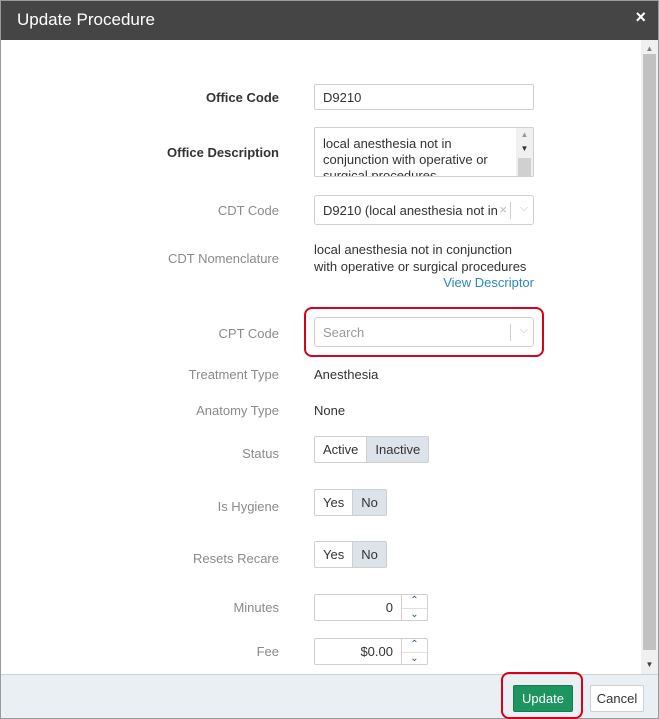  Describe the element at coordinates (370, 502) in the screenshot. I see `is-hygiene-no-button: No` at that location.